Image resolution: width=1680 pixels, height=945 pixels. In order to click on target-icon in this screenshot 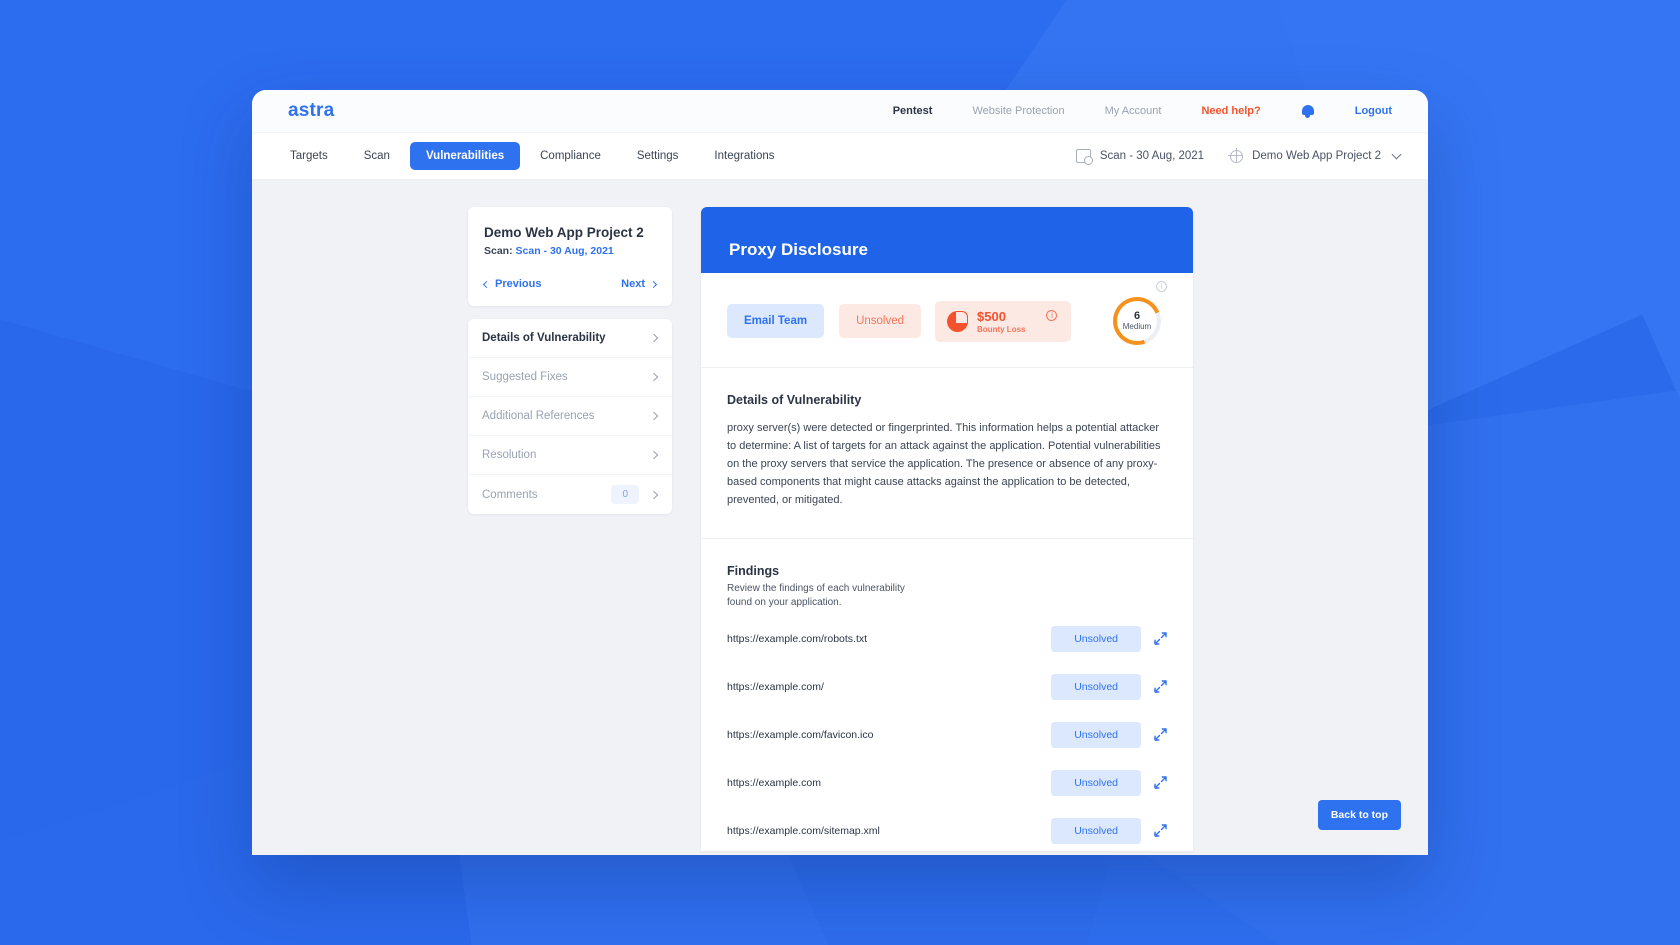, I will do `click(1236, 155)`.